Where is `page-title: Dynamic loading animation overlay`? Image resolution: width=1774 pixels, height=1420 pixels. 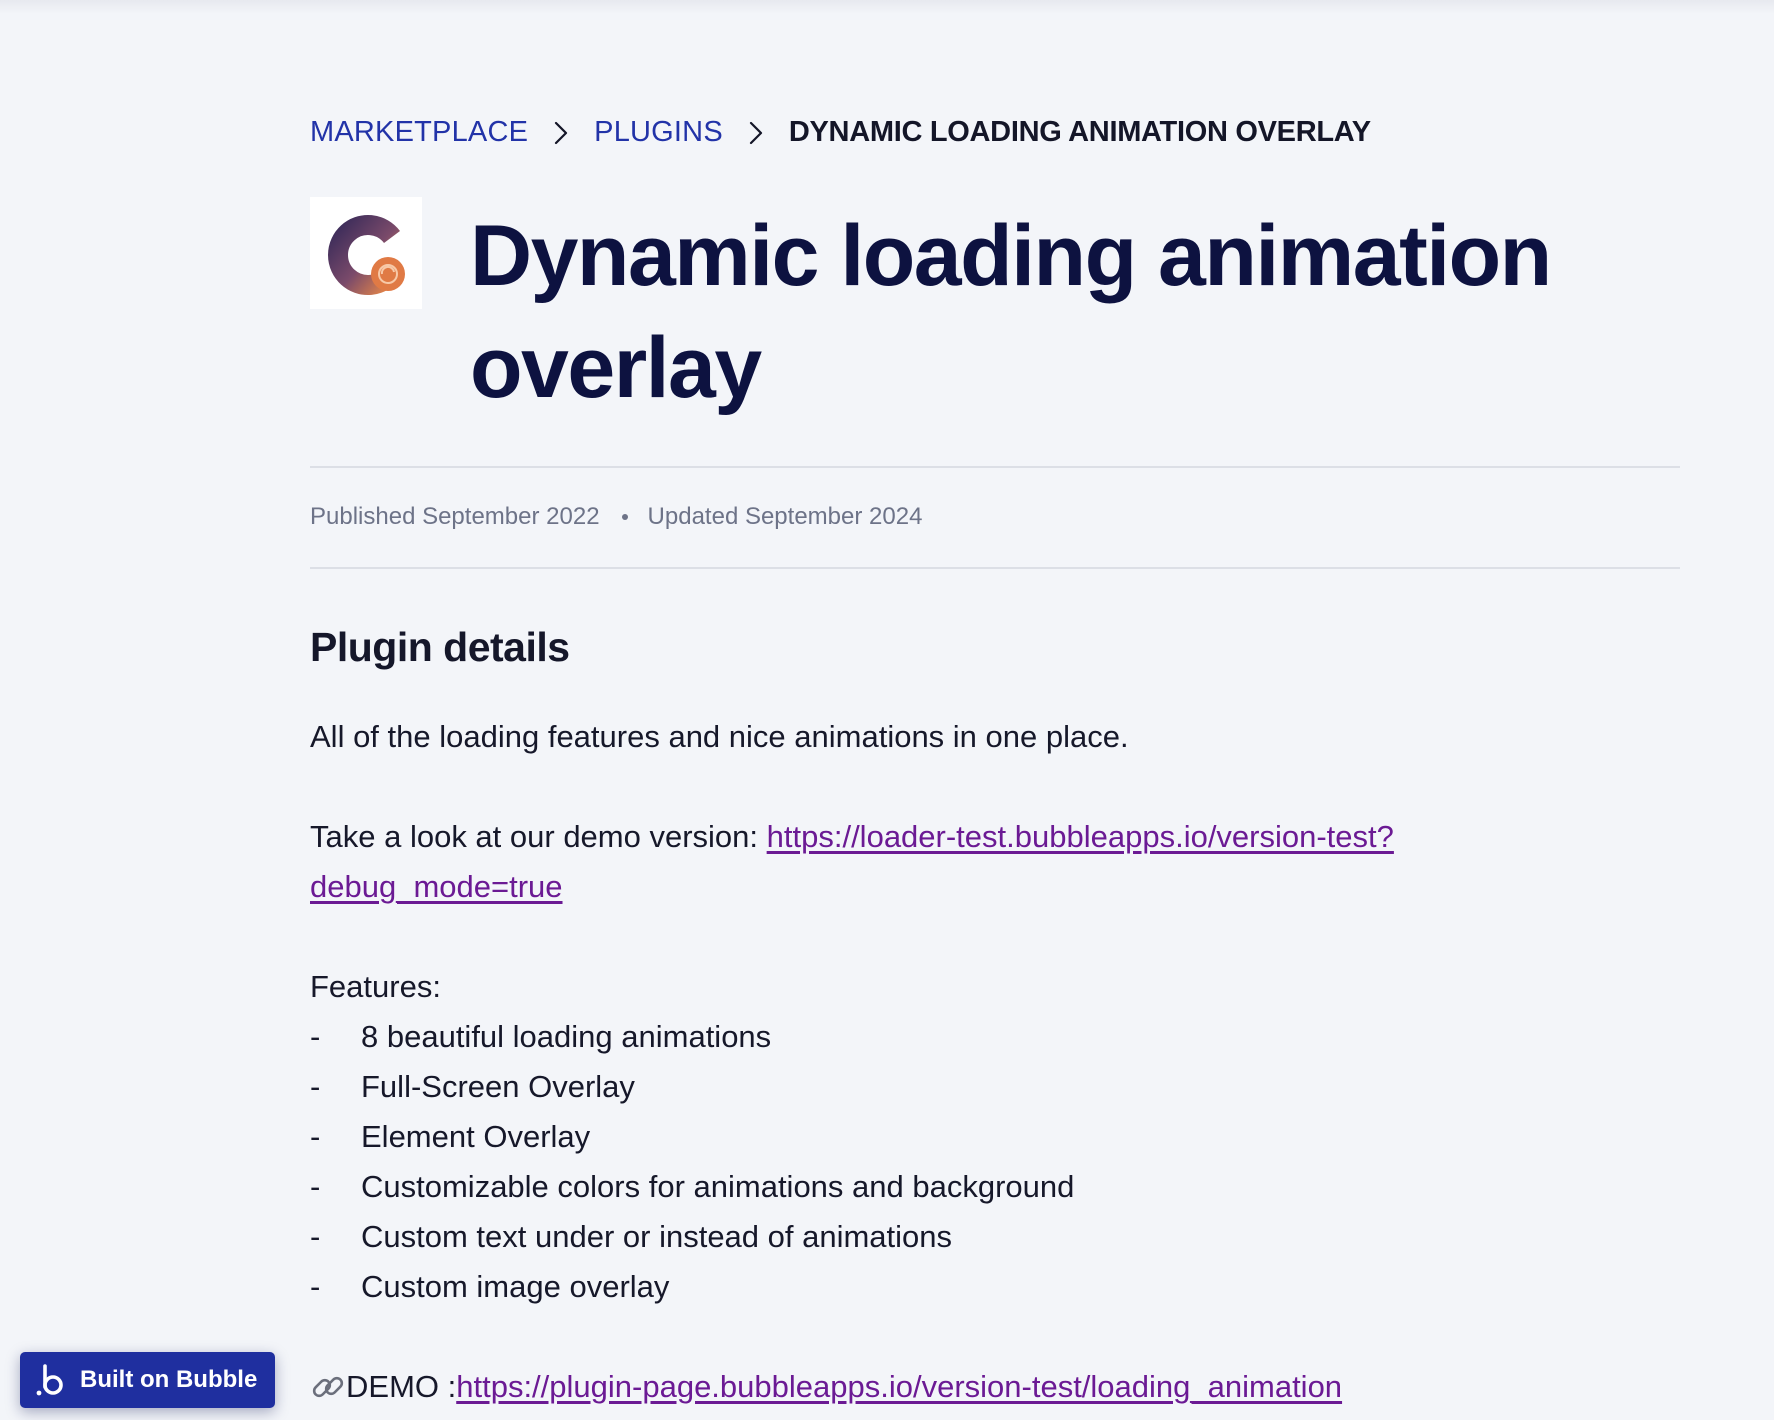
page-title: Dynamic loading animation overlay is located at coordinates (1011, 312).